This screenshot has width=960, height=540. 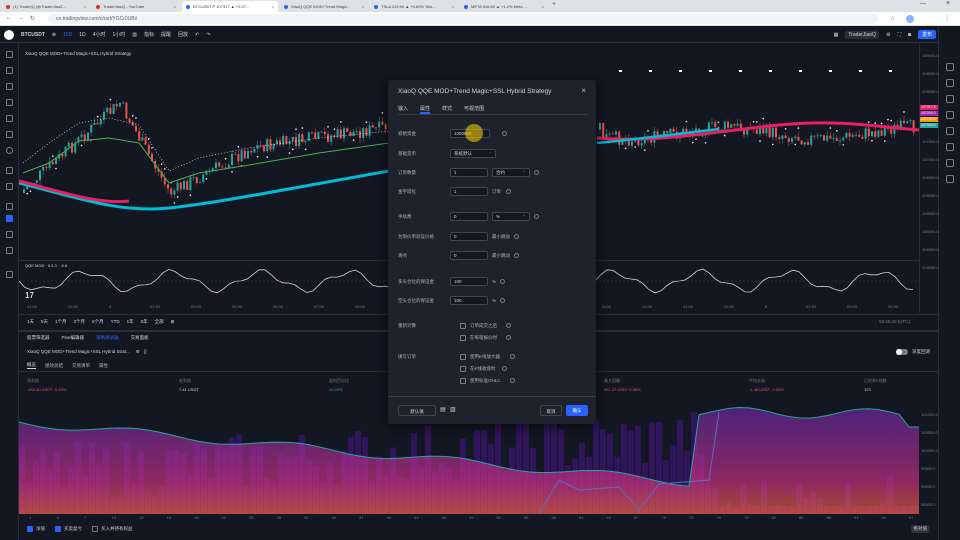 I want to click on lock-drawing-icon, so click(x=9, y=218).